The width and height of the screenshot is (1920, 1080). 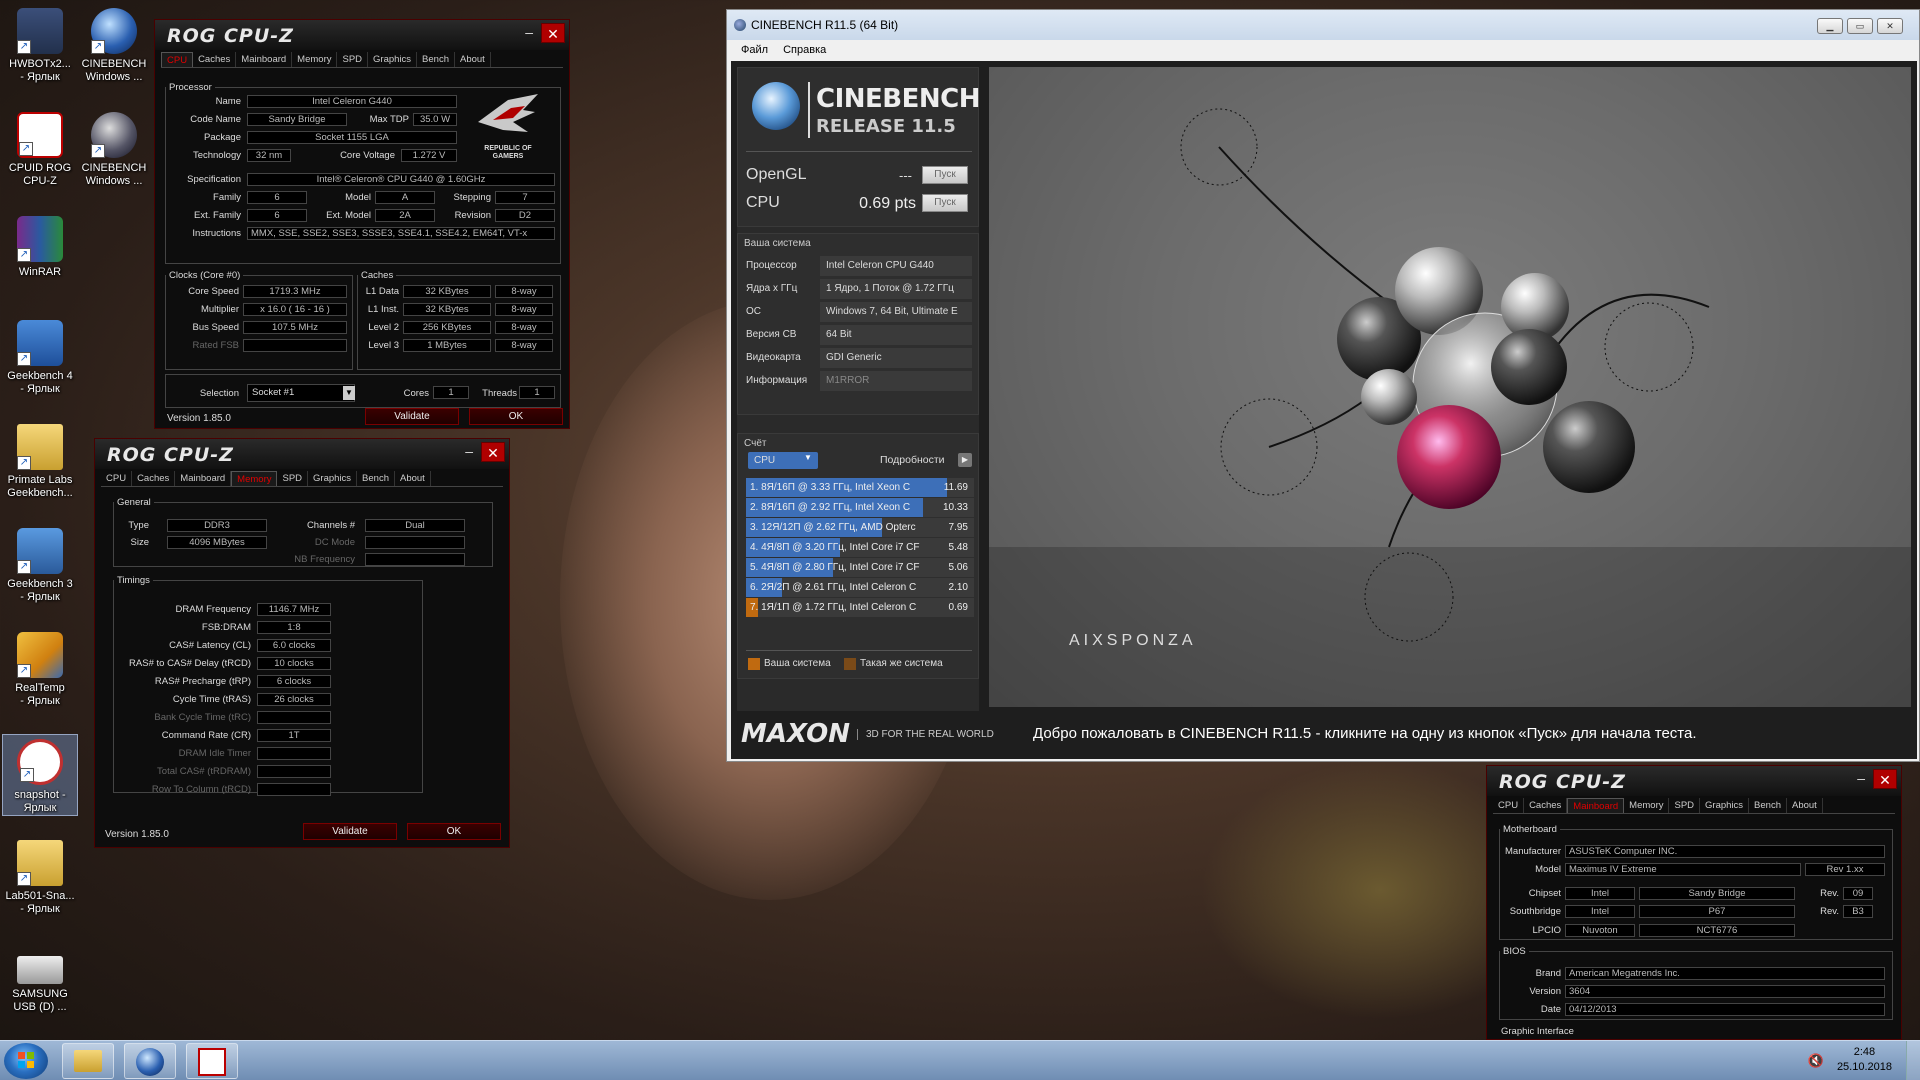 I want to click on menu-help: Справка, so click(x=804, y=50).